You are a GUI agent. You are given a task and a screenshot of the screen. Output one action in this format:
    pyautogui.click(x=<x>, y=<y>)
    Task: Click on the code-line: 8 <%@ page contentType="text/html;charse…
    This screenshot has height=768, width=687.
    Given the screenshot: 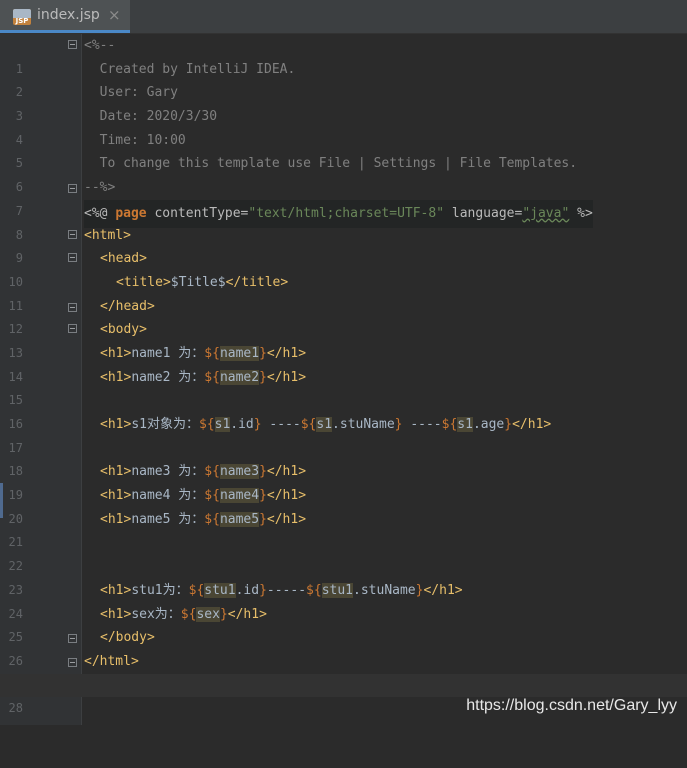 What is the action you would take?
    pyautogui.click(x=343, y=220)
    